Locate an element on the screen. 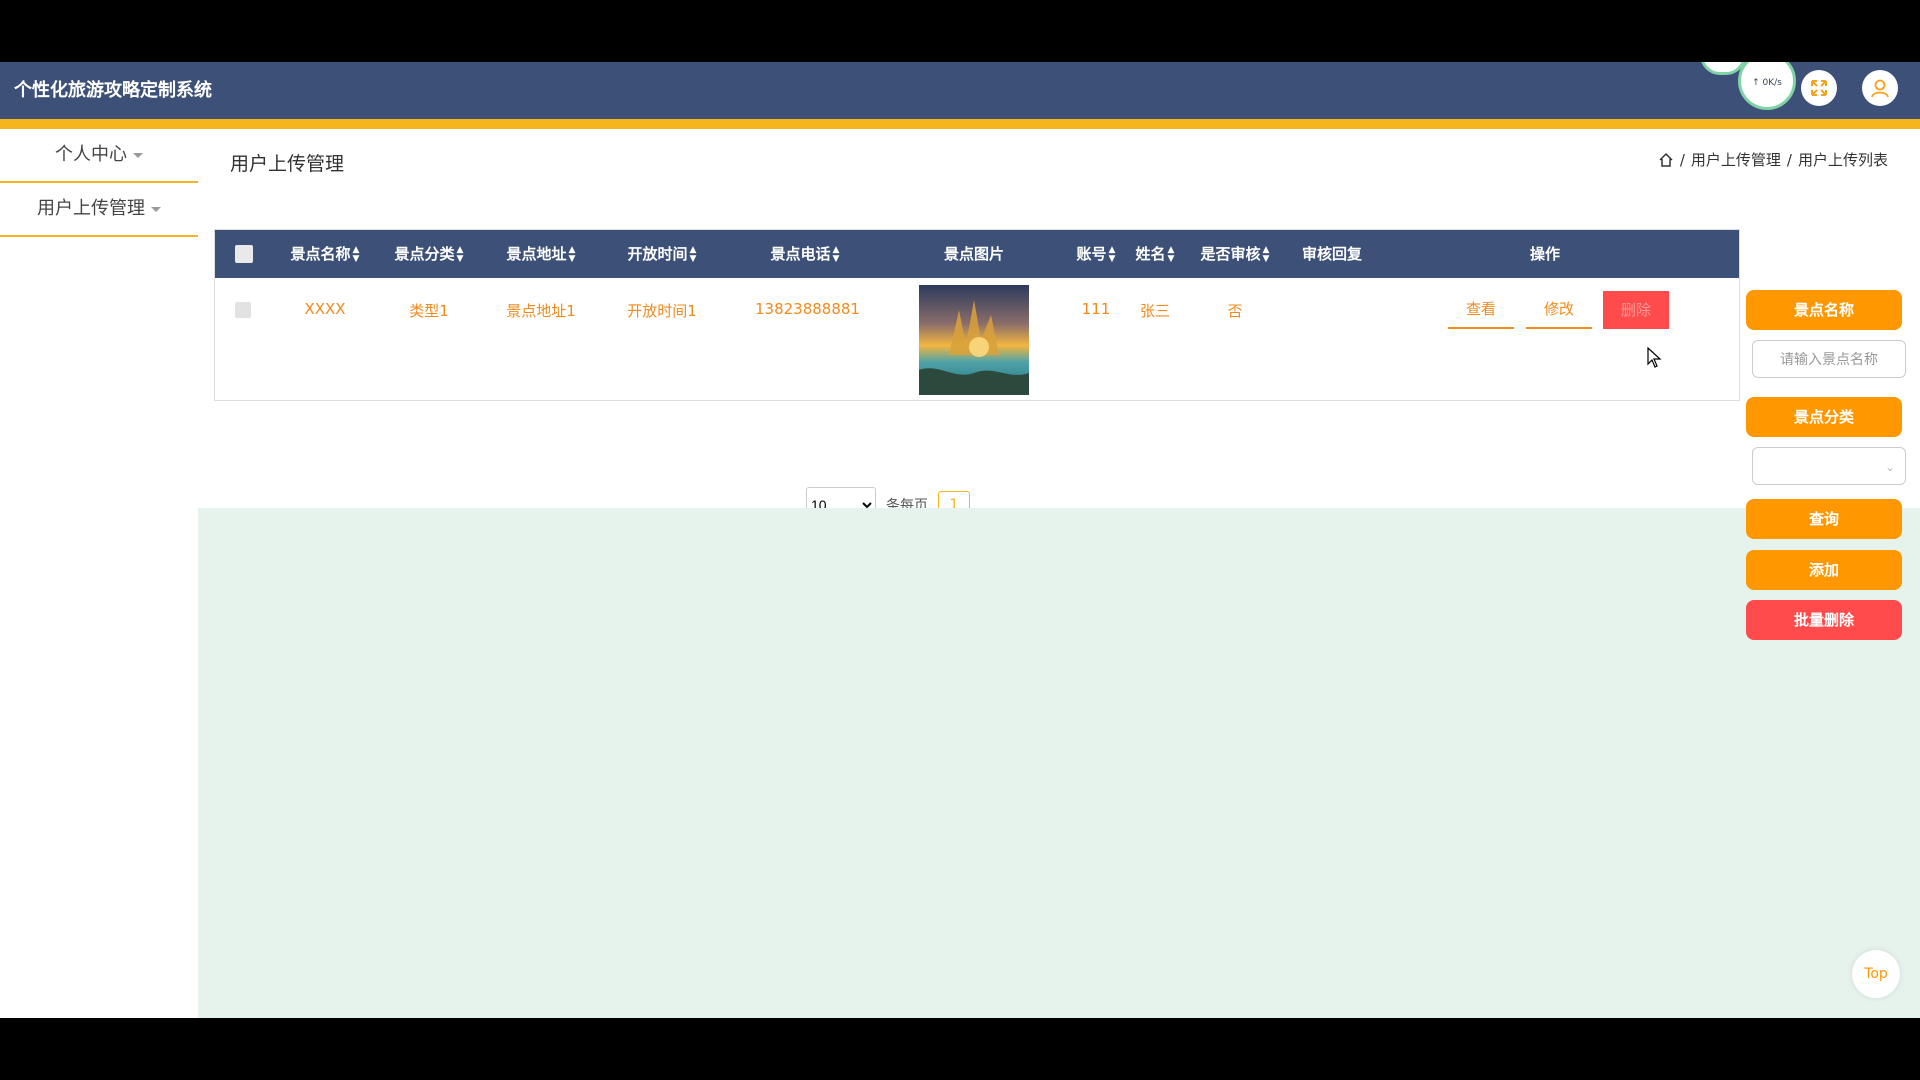 Image resolution: width=1920 pixels, height=1080 pixels. expand-icon is located at coordinates (1819, 88).